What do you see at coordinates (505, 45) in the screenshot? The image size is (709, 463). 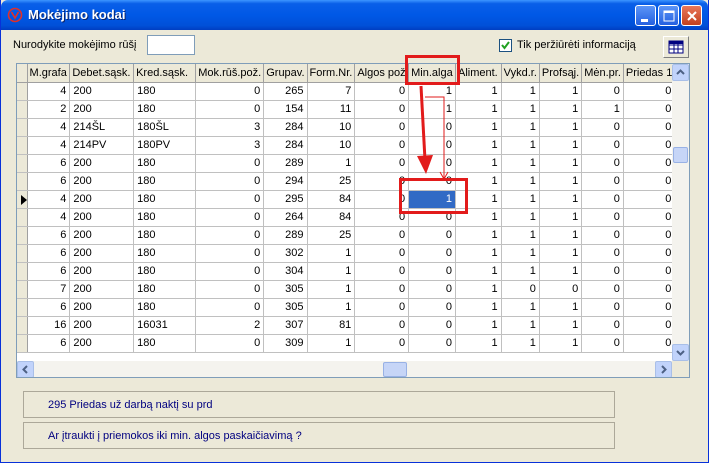 I see `view-only-checkbox` at bounding box center [505, 45].